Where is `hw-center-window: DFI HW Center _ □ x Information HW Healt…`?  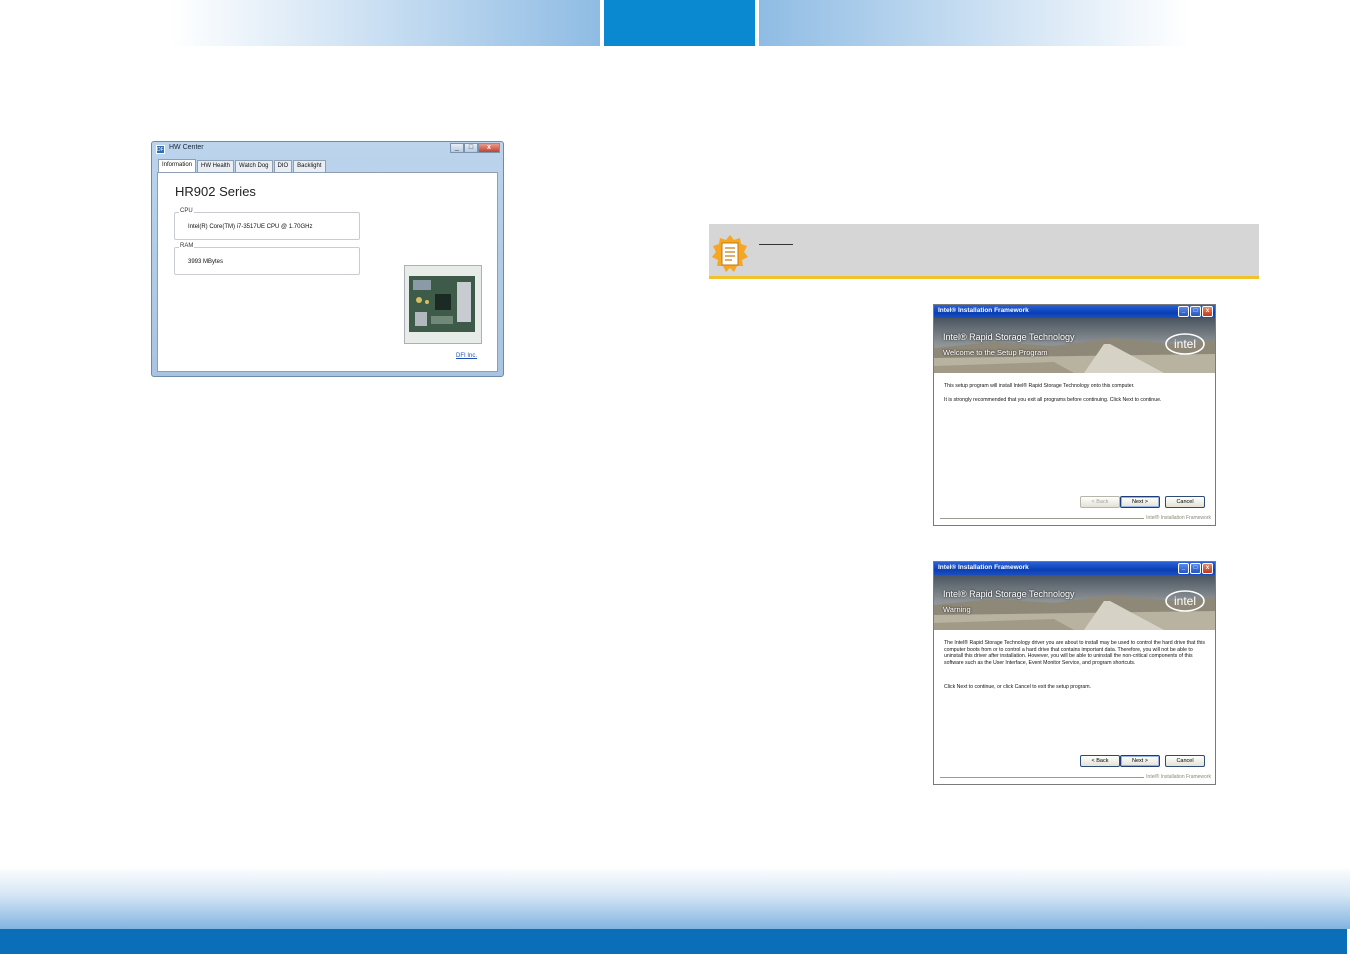
hw-center-window: DFI HW Center _ □ x Information HW Healt… is located at coordinates (327, 259).